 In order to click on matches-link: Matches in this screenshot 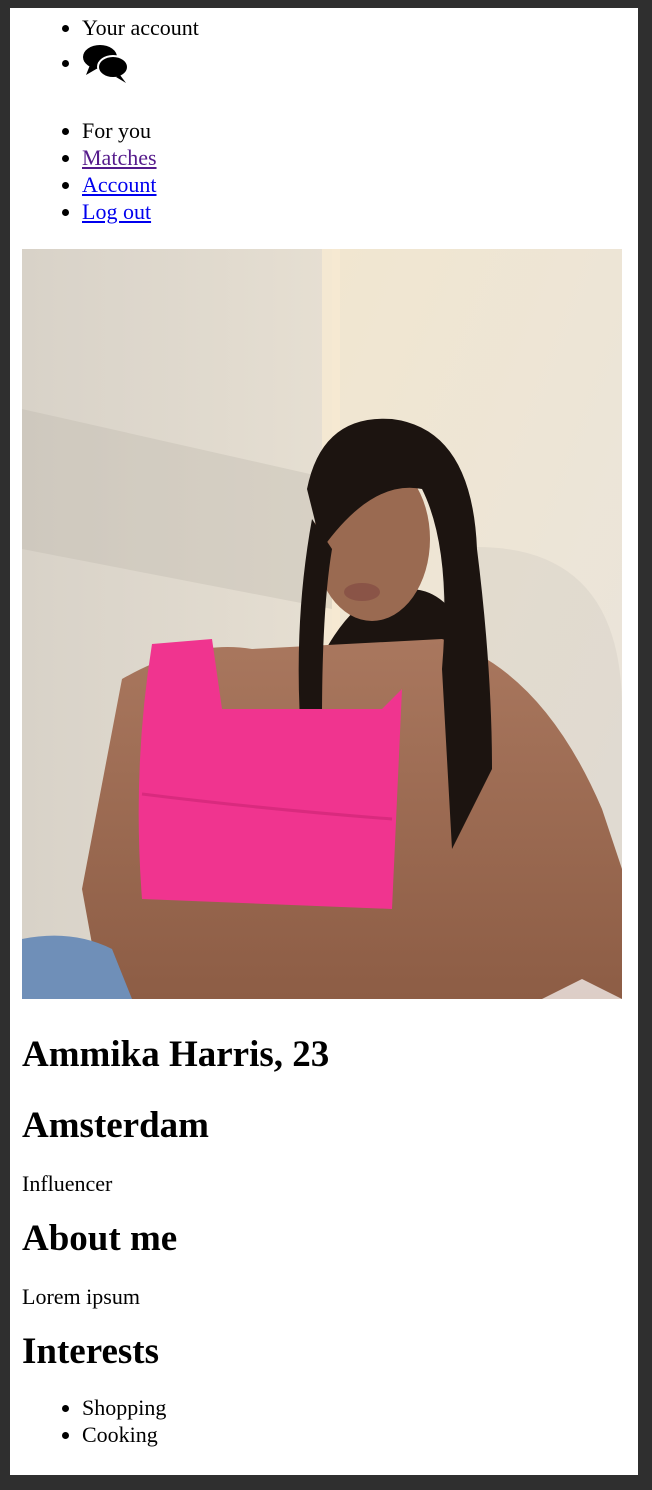, I will do `click(119, 157)`.